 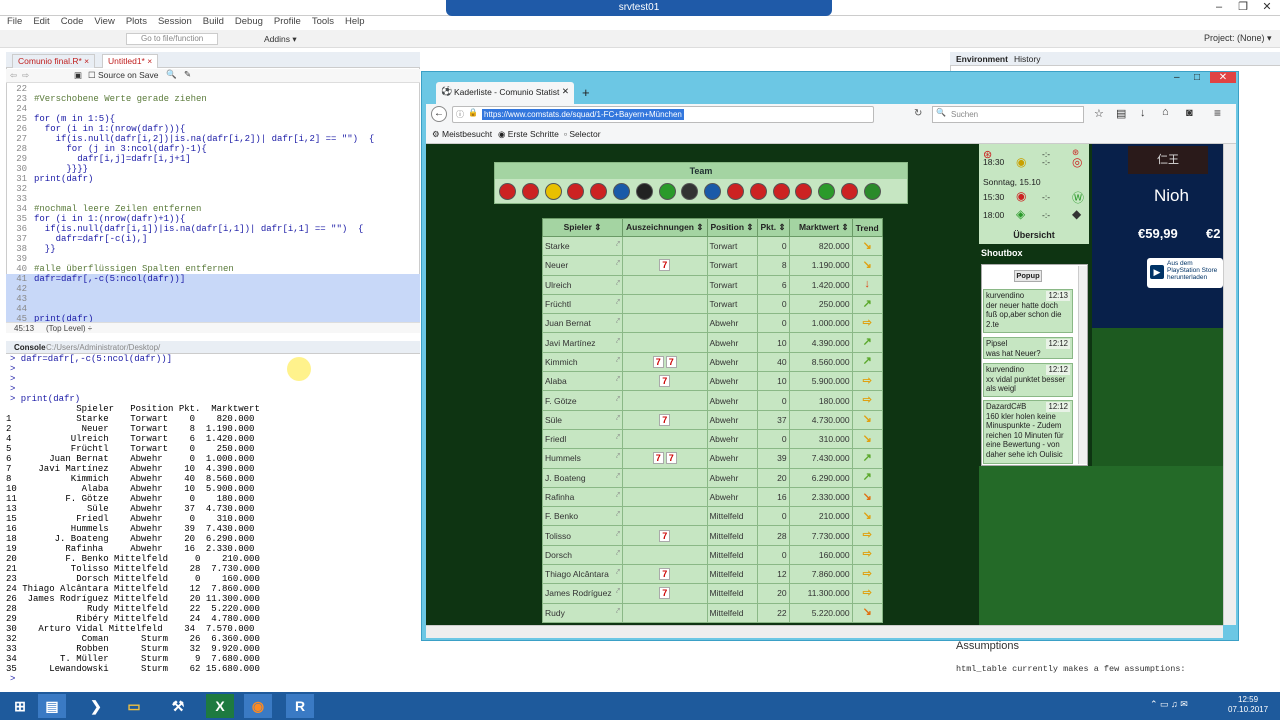 What do you see at coordinates (1238, 38) in the screenshot?
I see `project-menu: Project: (None) ▾` at bounding box center [1238, 38].